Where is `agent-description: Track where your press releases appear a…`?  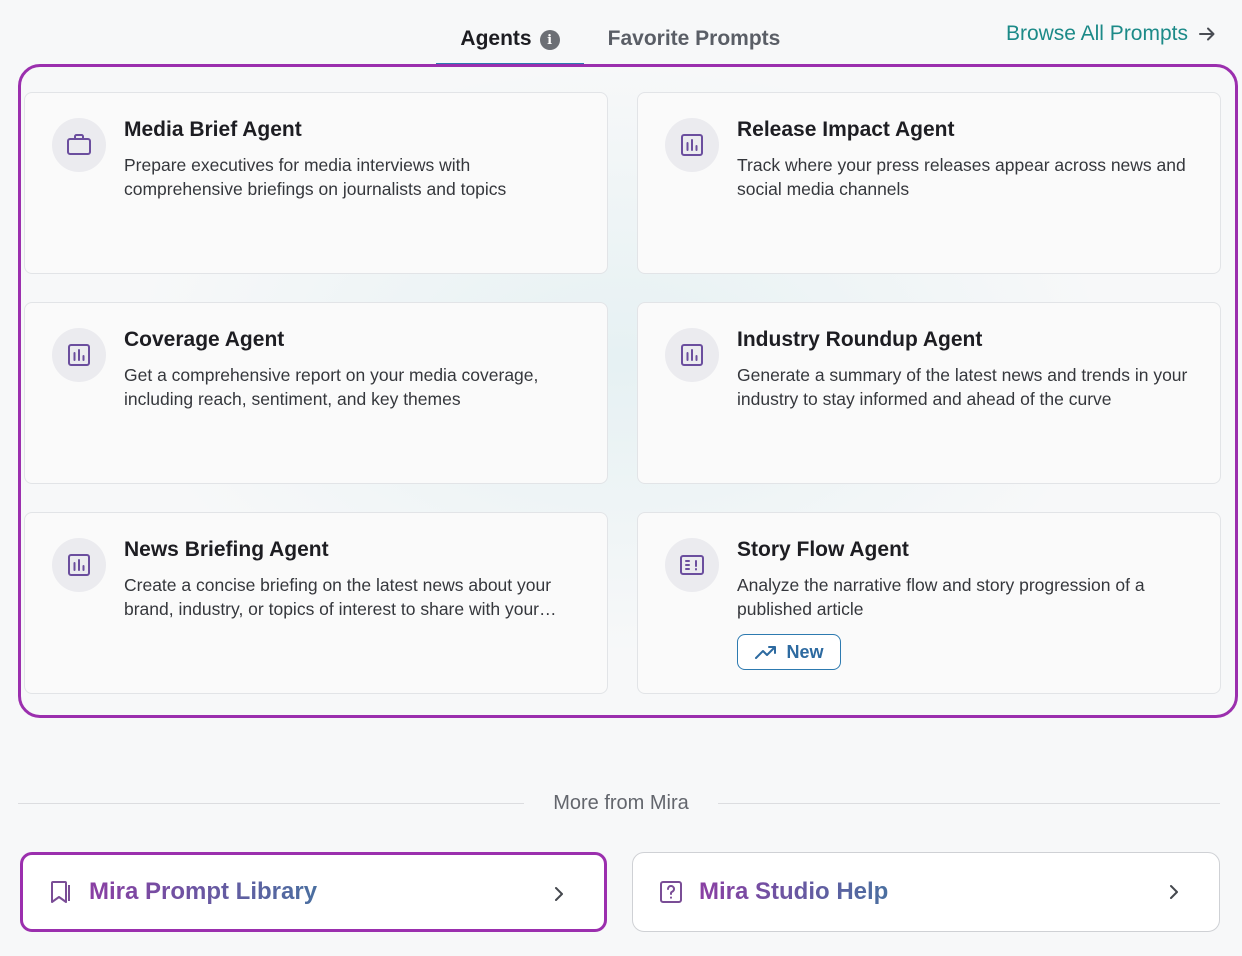
agent-description: Track where your press releases appear a… is located at coordinates (961, 177).